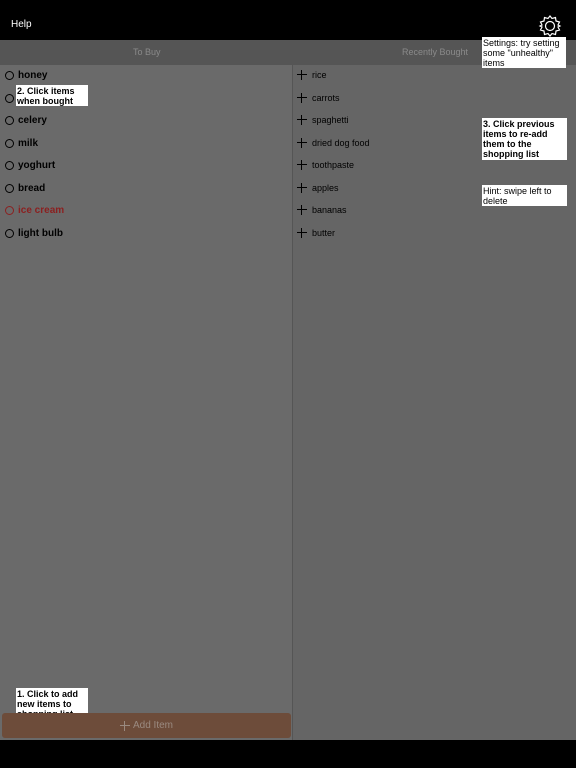 The width and height of the screenshot is (576, 768). I want to click on item-label: light bulb, so click(40, 233).